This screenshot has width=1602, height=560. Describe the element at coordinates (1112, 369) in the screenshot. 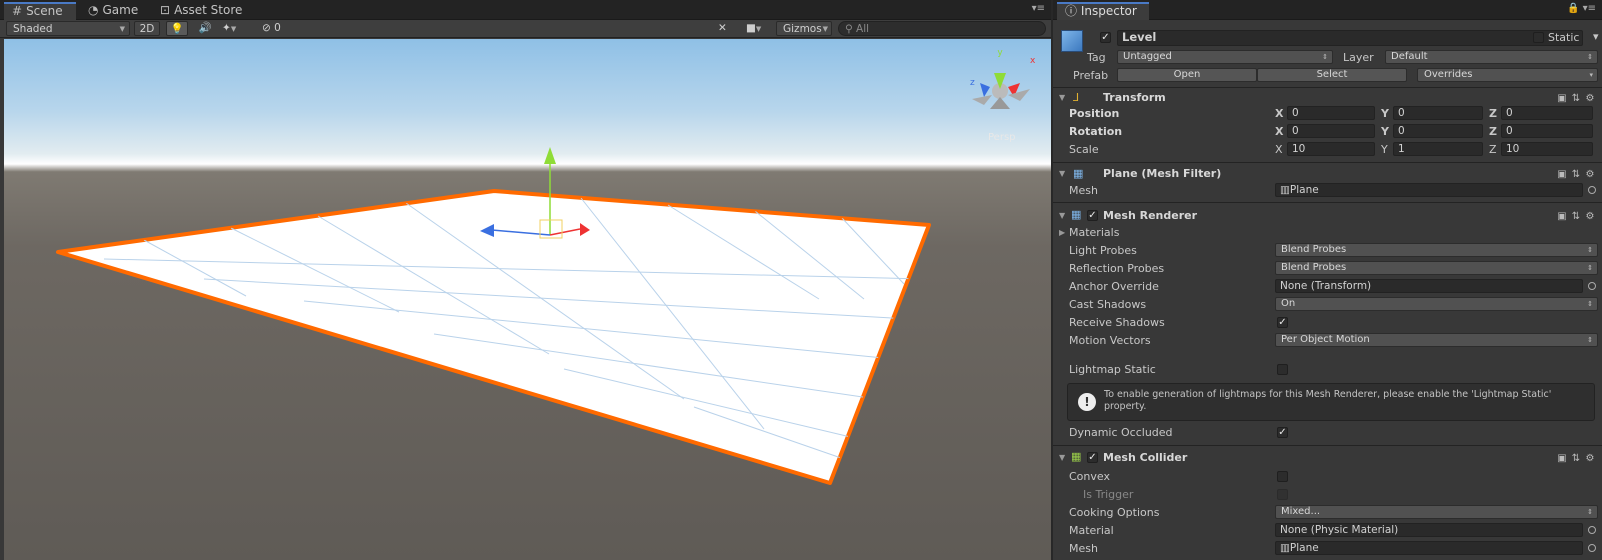

I see `lightmap-static-label: Lightmap Static` at that location.